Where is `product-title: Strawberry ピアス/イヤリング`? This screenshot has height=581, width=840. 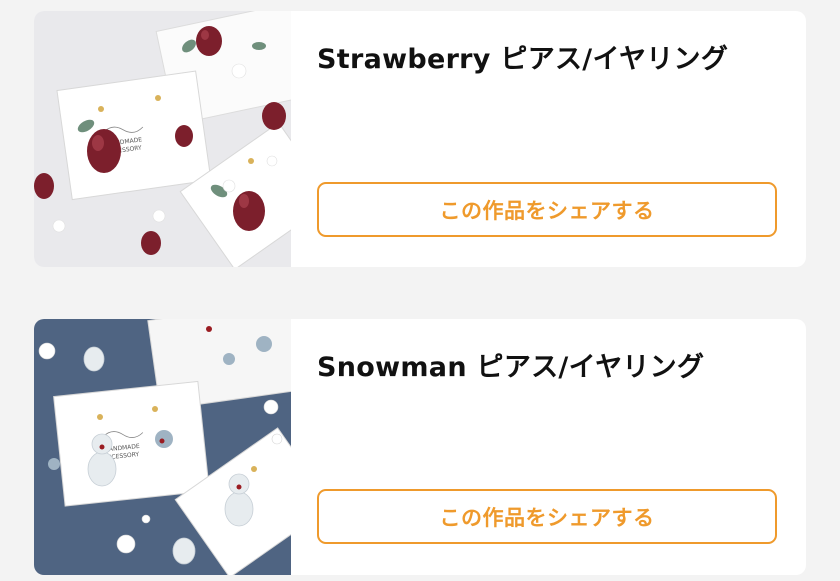 product-title: Strawberry ピアス/イヤリング is located at coordinates (522, 56).